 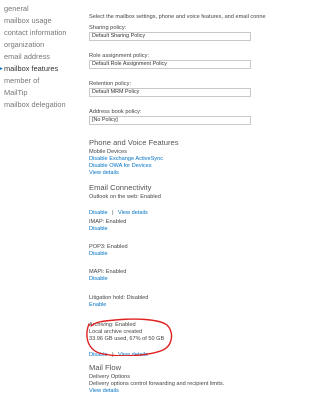 What do you see at coordinates (112, 325) in the screenshot?
I see `archiving-status-text: Archiving: Enabled` at bounding box center [112, 325].